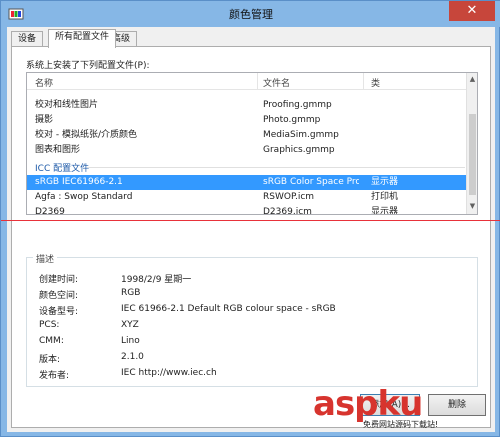 The height and width of the screenshot is (437, 500). What do you see at coordinates (247, 120) in the screenshot?
I see `list-item: 摄影 Photo.gmmp` at bounding box center [247, 120].